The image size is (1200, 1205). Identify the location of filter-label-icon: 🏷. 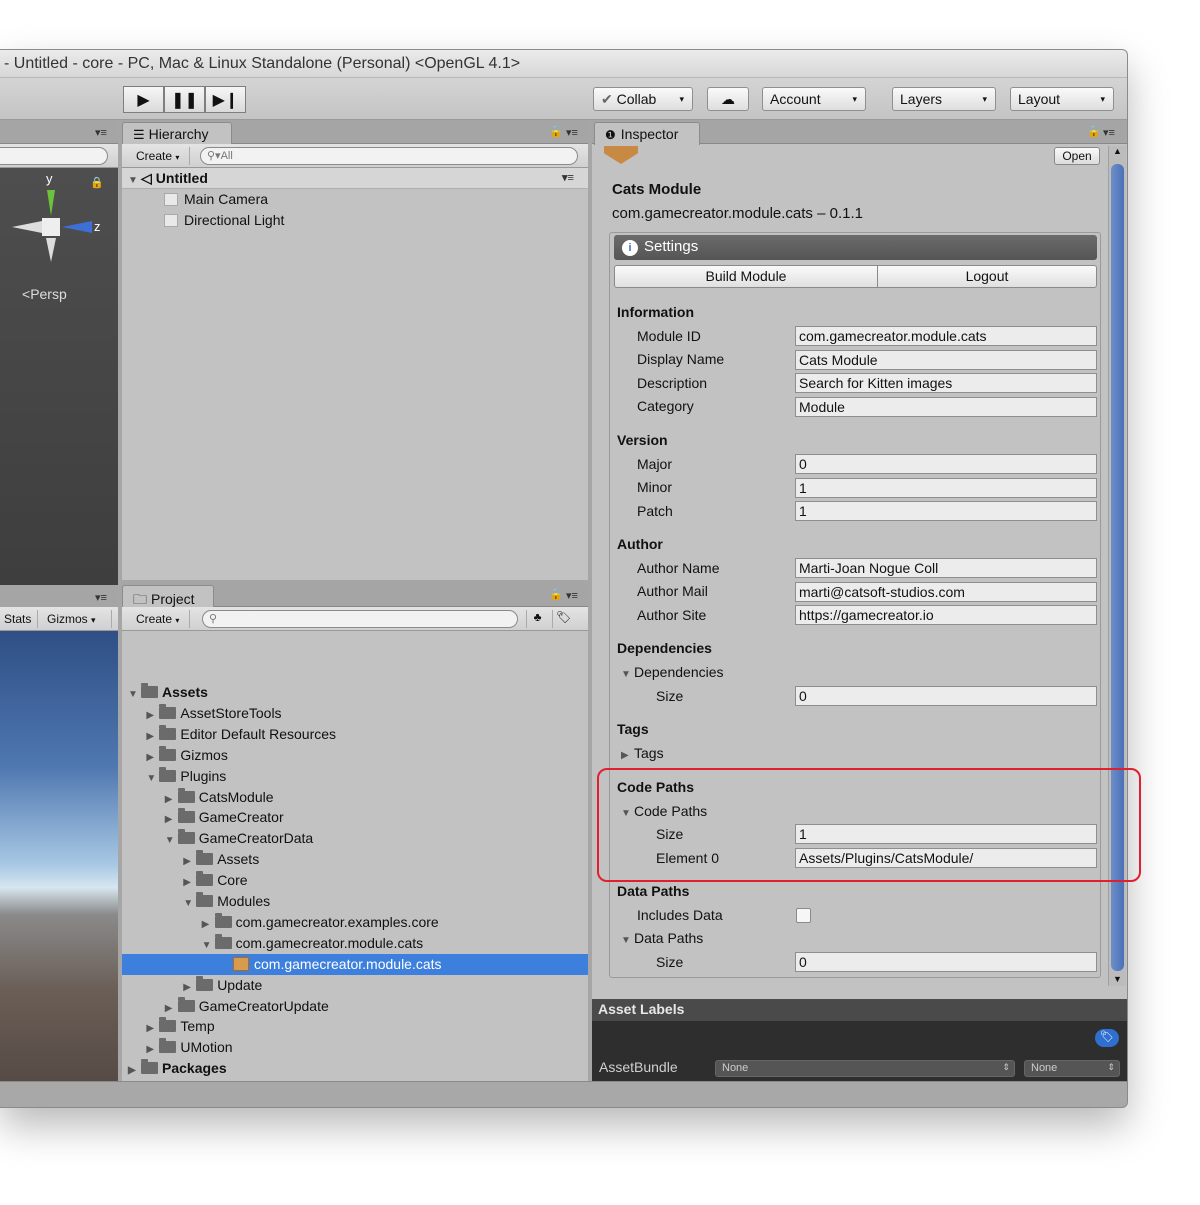
(563, 619).